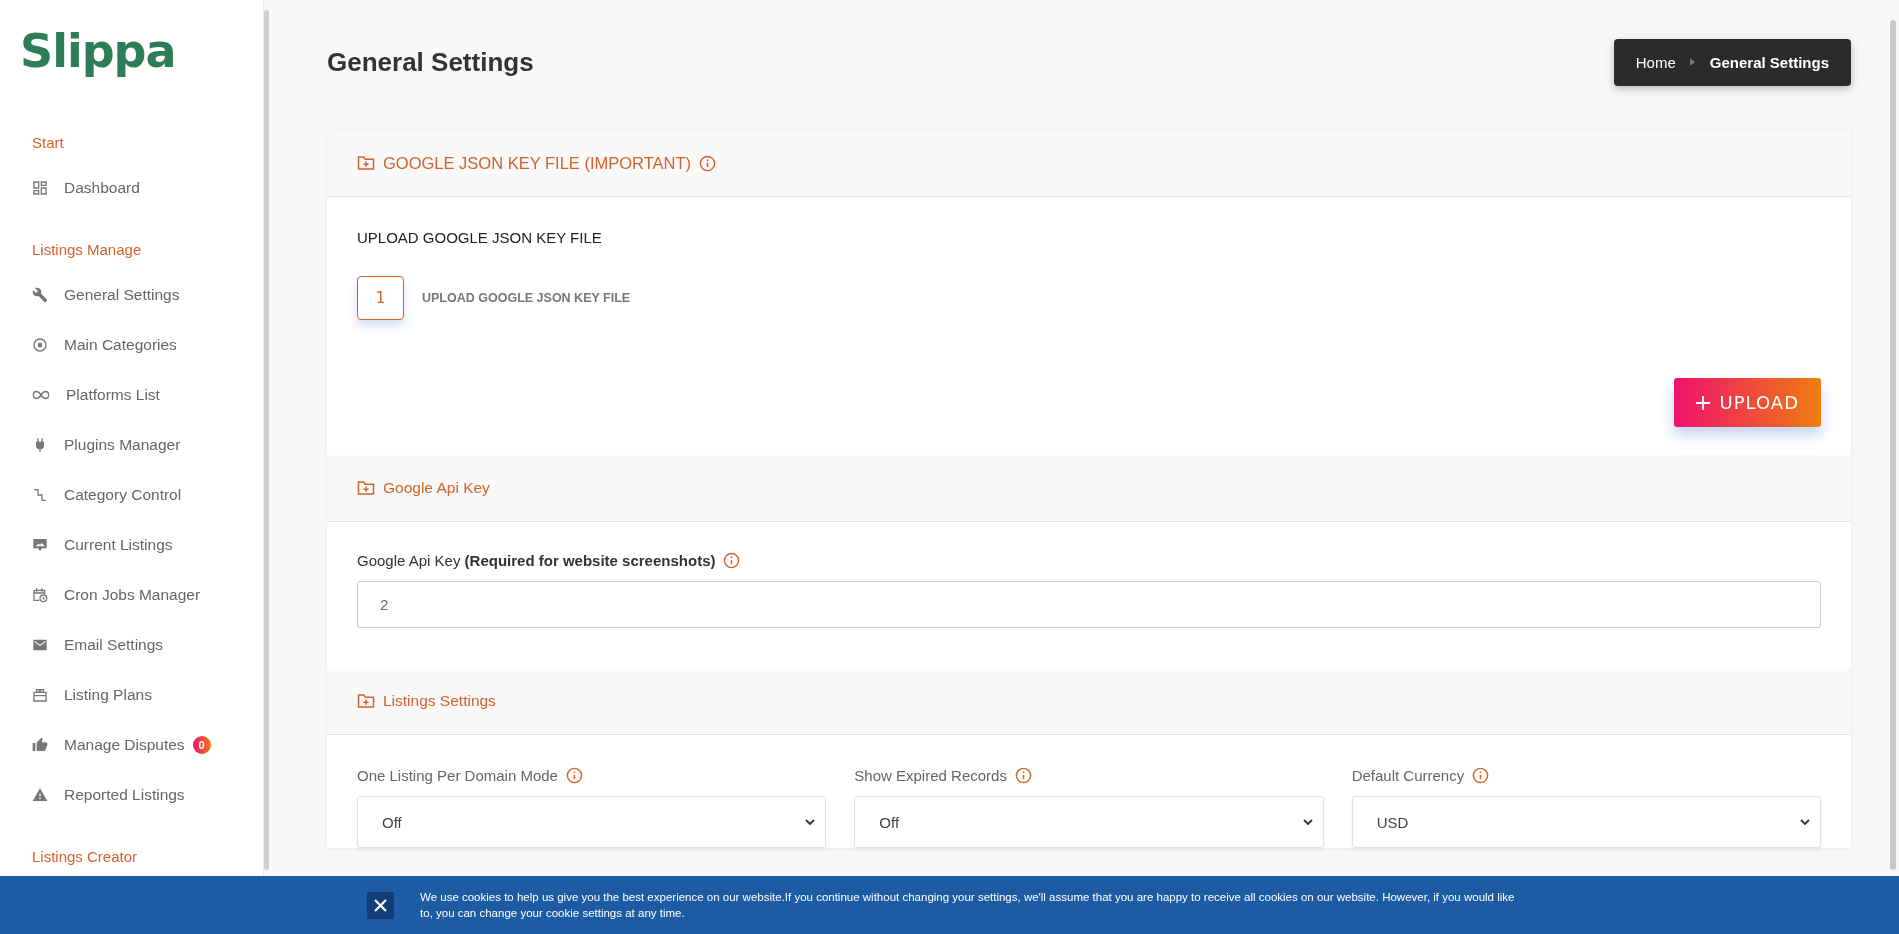 The image size is (1899, 934). What do you see at coordinates (1692, 62) in the screenshot?
I see `caret-icon` at bounding box center [1692, 62].